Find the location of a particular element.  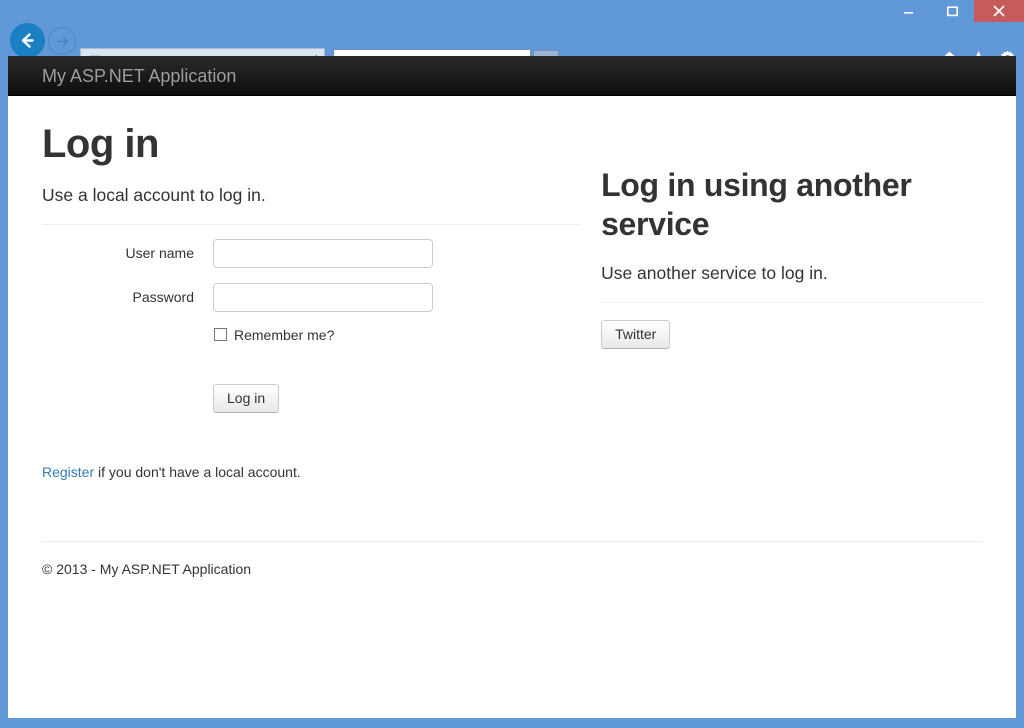

back-arrow-icon is located at coordinates (27, 40).